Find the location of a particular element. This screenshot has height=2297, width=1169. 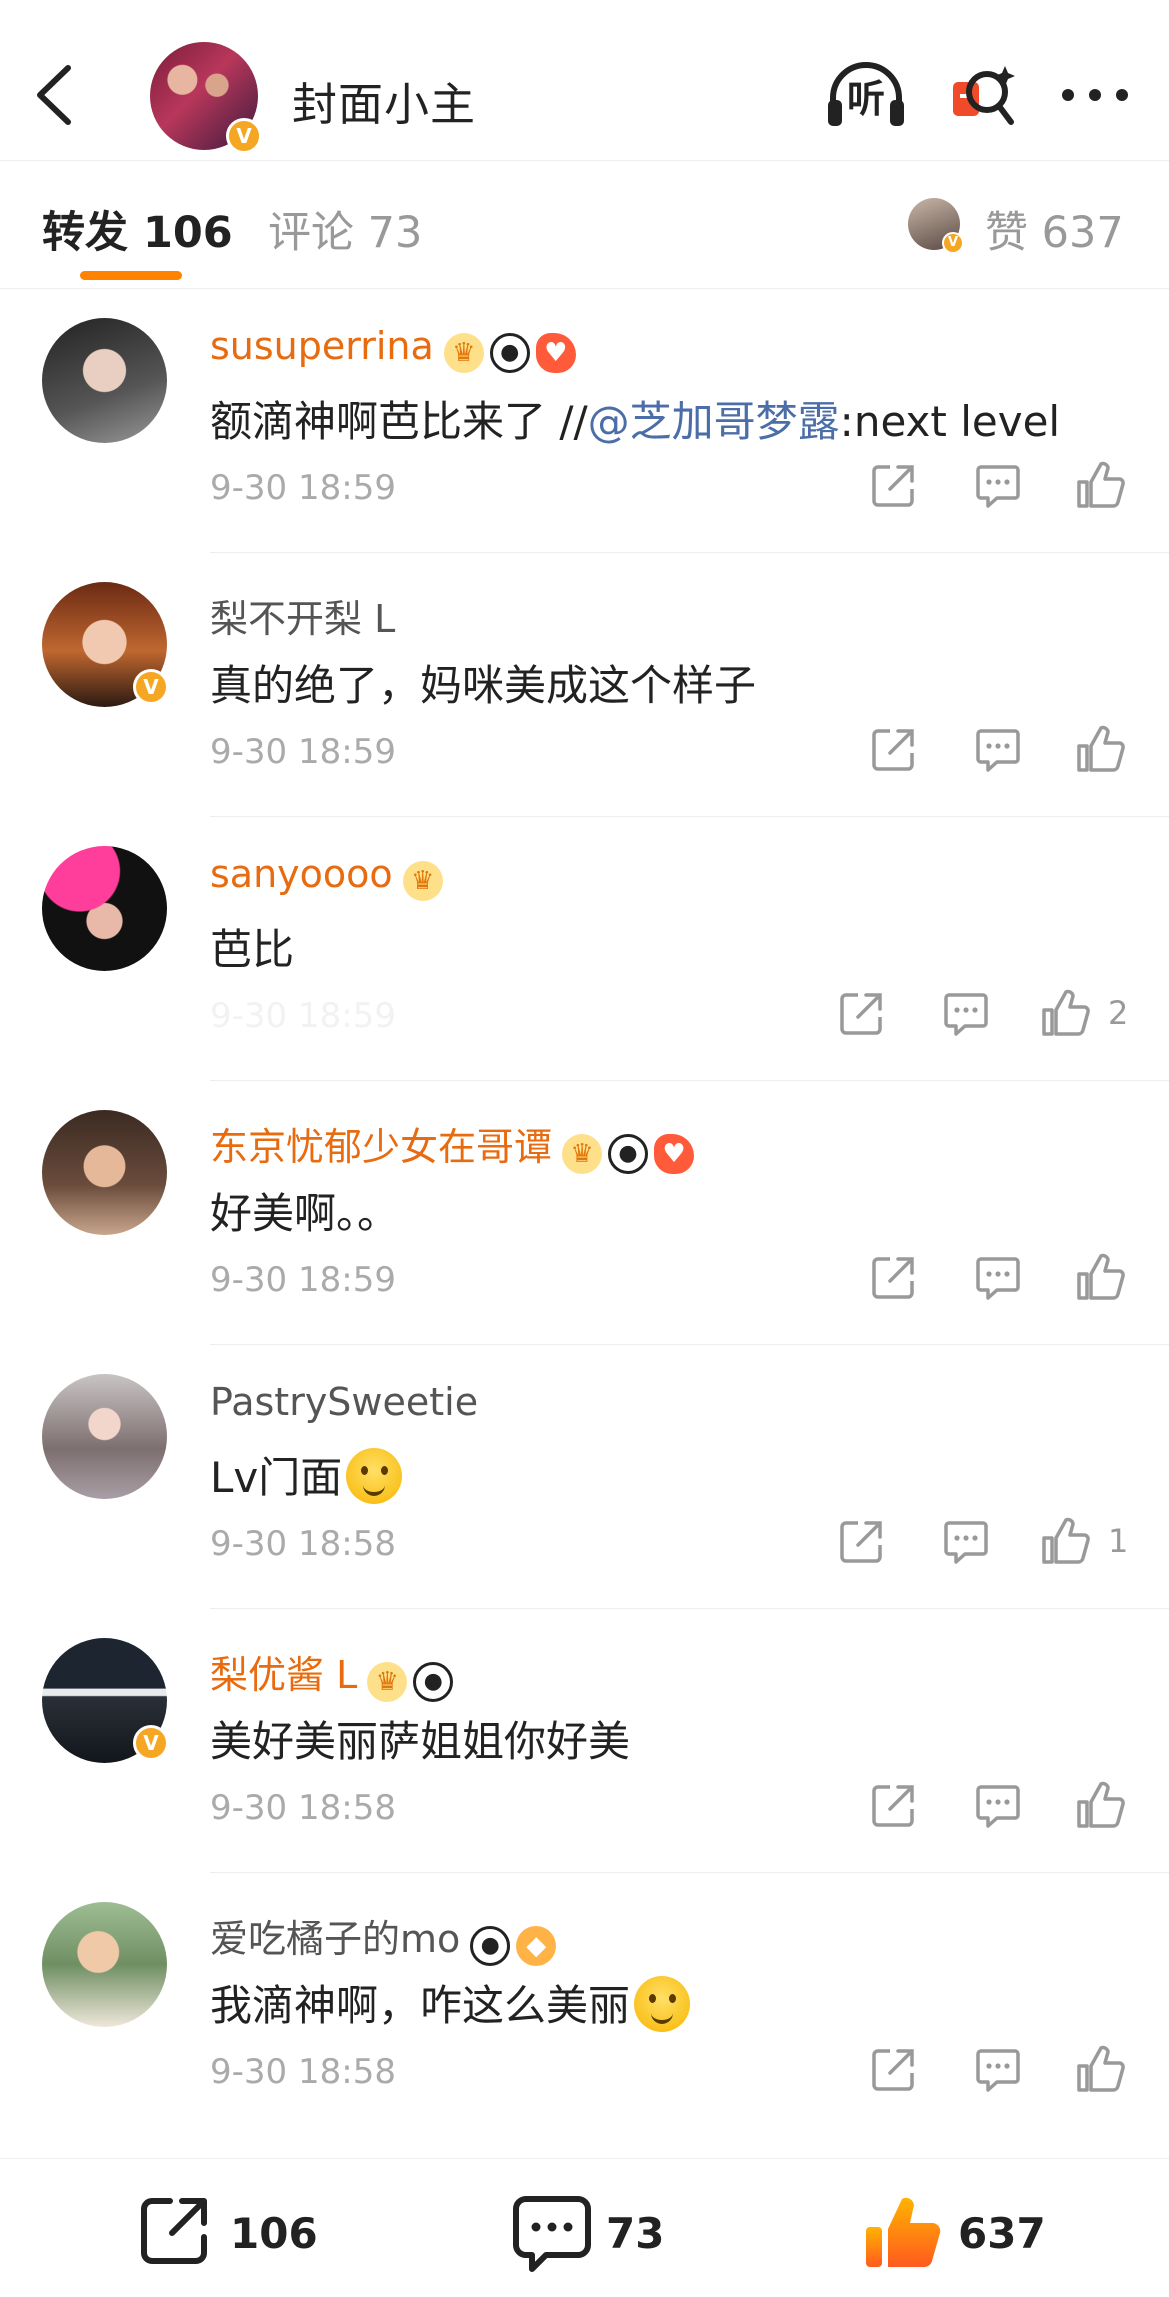

user-badges: ♛ ● ♥ is located at coordinates (631, 1151).